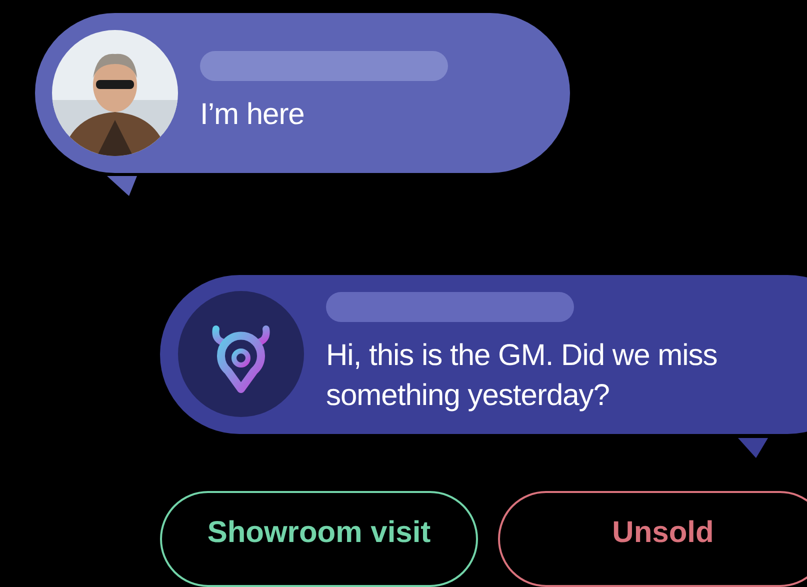 This screenshot has width=807, height=587. What do you see at coordinates (522, 376) in the screenshot?
I see `message-text: Hi, this is the GM. Did we miss something yesterday?` at bounding box center [522, 376].